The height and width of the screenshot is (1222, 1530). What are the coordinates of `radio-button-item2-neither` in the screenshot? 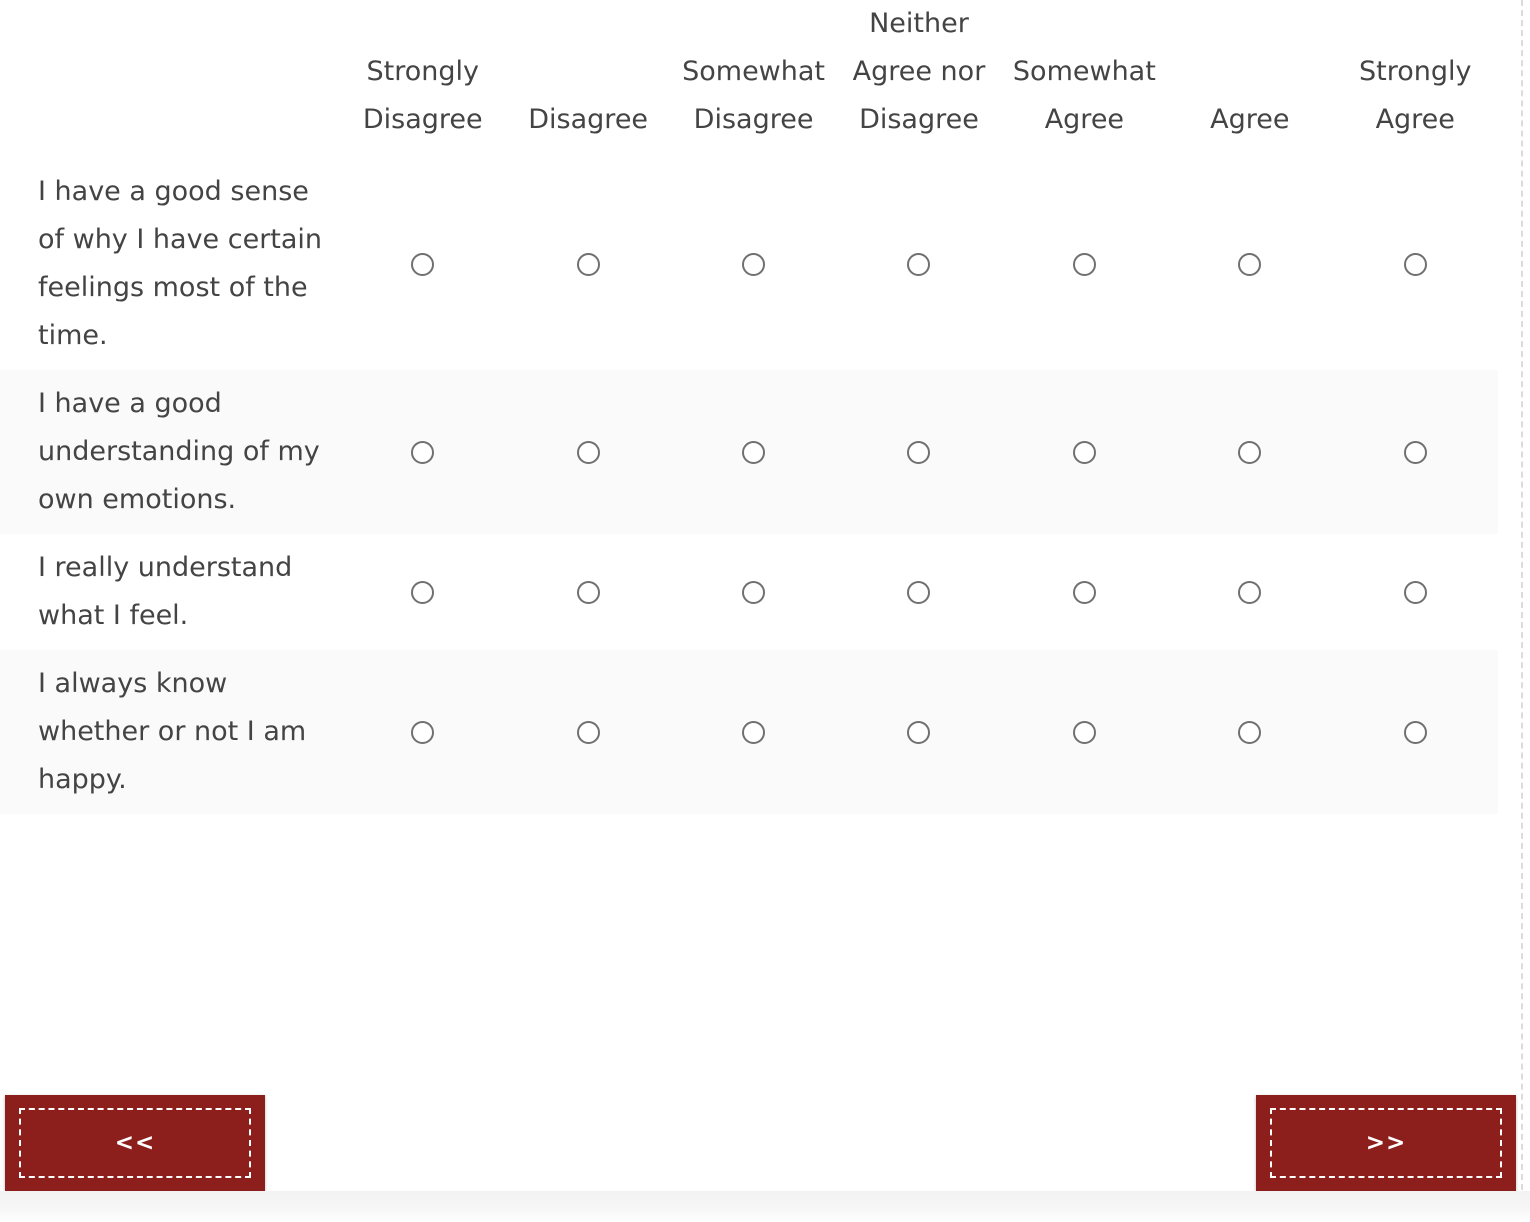 It's located at (919, 452).